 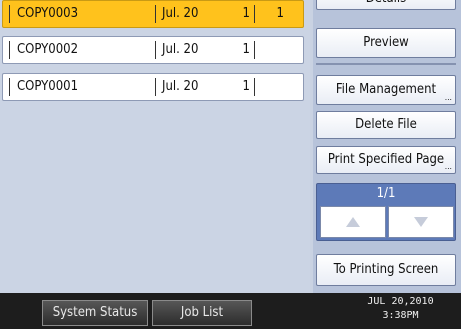 I want to click on system-status-button: System Status, so click(x=95, y=313).